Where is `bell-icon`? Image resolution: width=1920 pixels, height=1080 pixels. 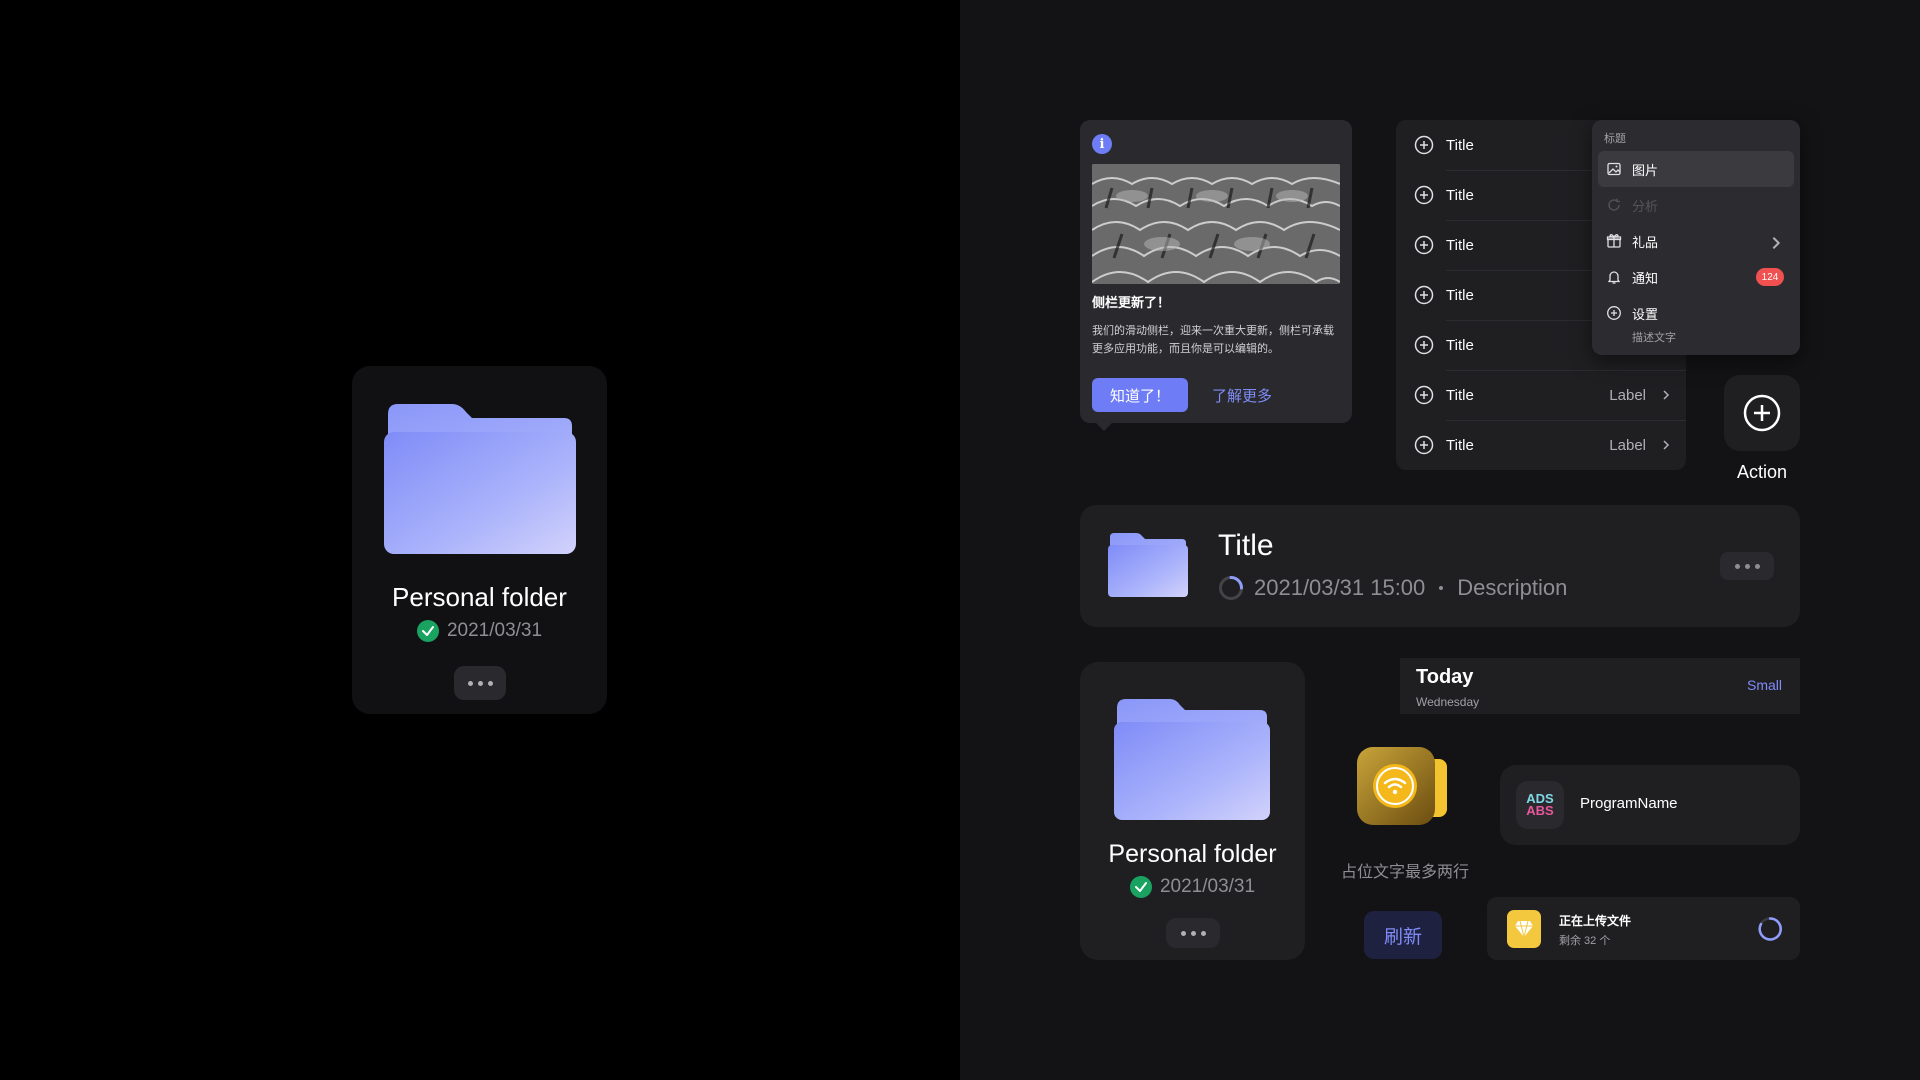 bell-icon is located at coordinates (1614, 277).